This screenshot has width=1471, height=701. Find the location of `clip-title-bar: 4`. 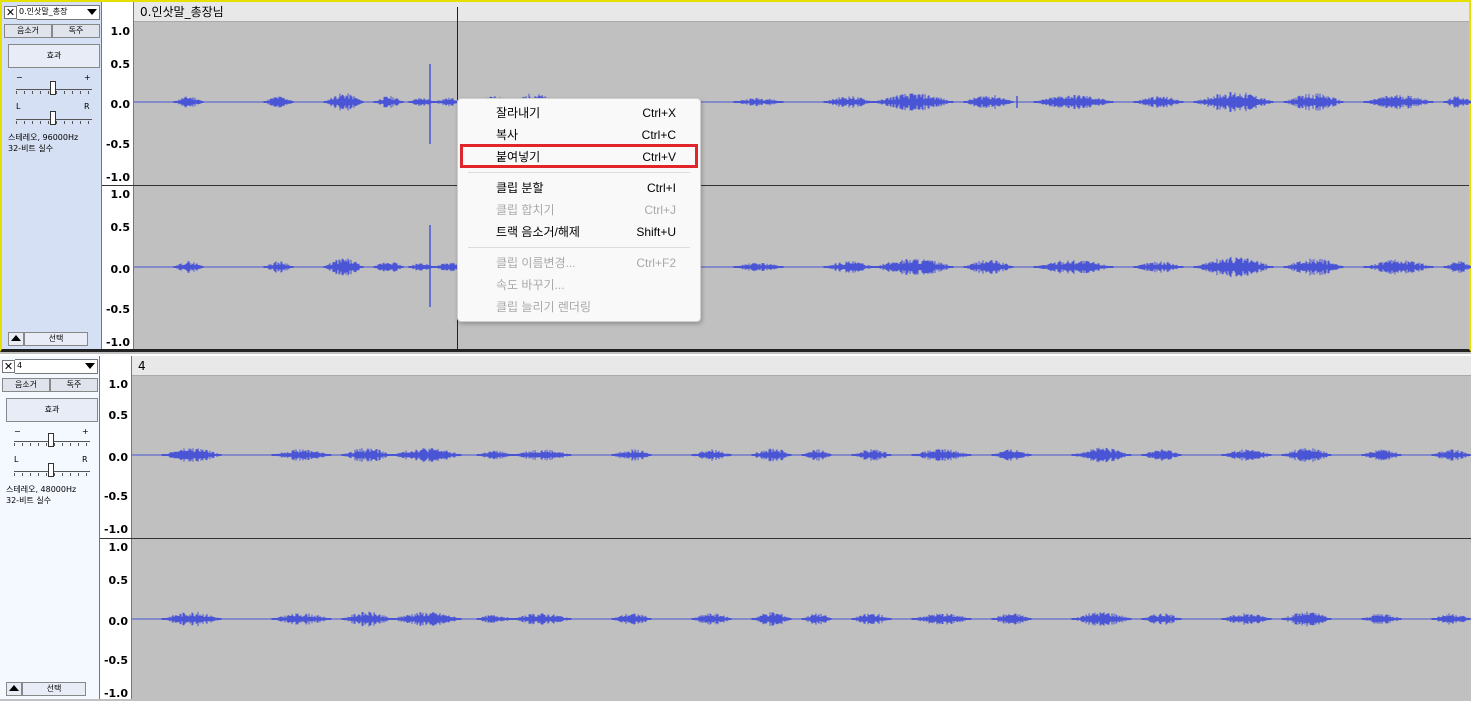

clip-title-bar: 4 is located at coordinates (801, 366).